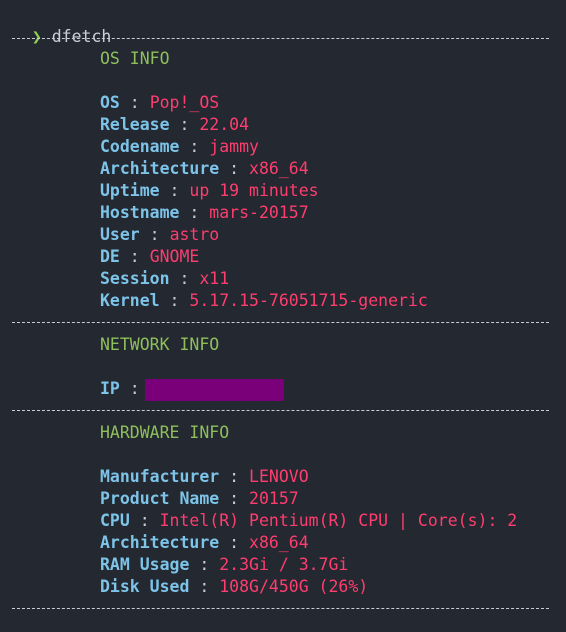 This screenshot has width=566, height=632. What do you see at coordinates (115, 520) in the screenshot?
I see `row-key: CPU` at bounding box center [115, 520].